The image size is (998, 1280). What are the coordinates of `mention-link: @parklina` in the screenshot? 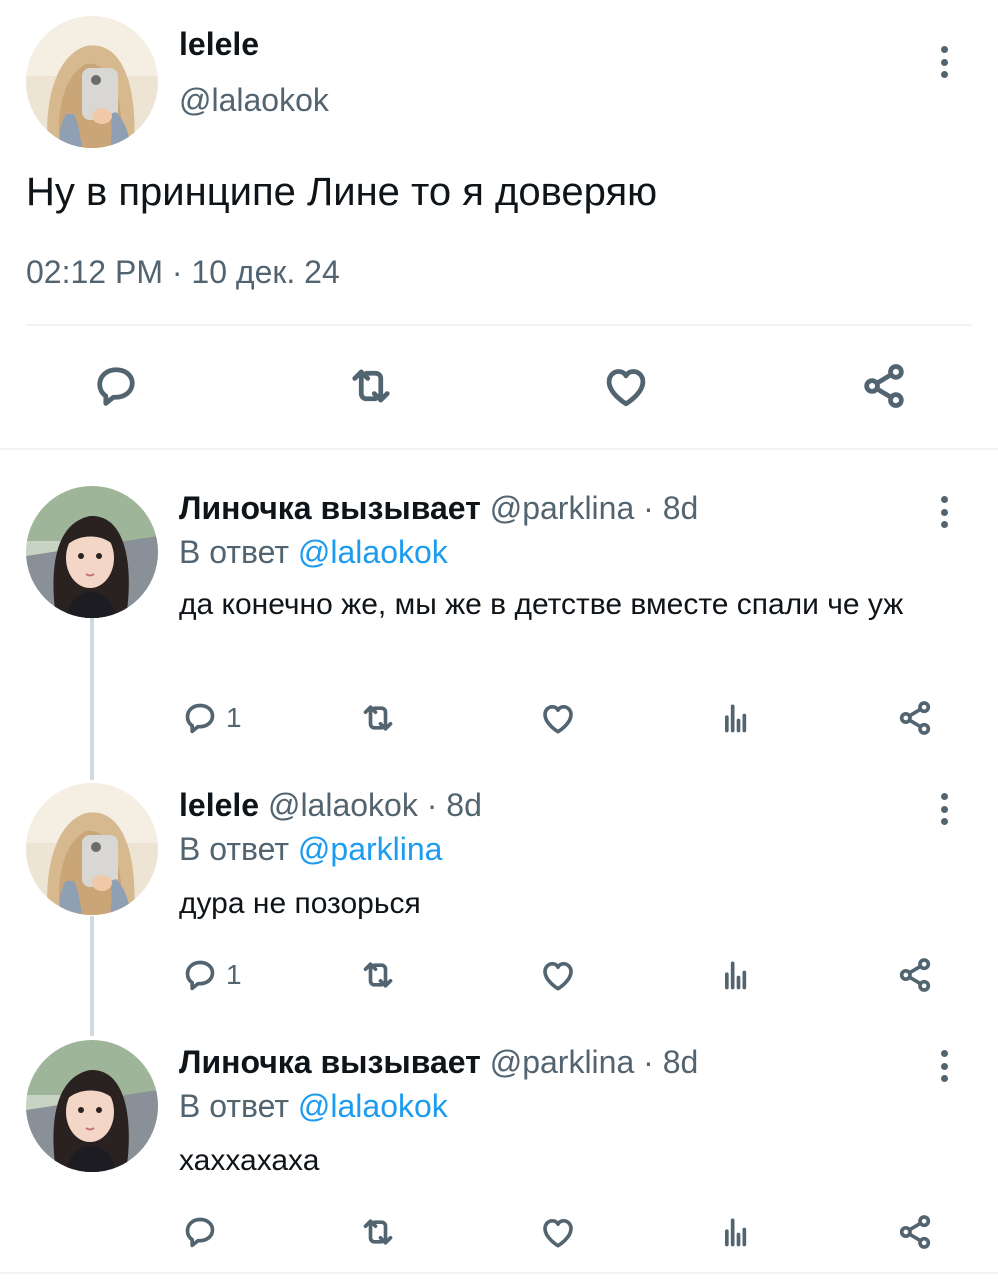 It's located at (370, 849).